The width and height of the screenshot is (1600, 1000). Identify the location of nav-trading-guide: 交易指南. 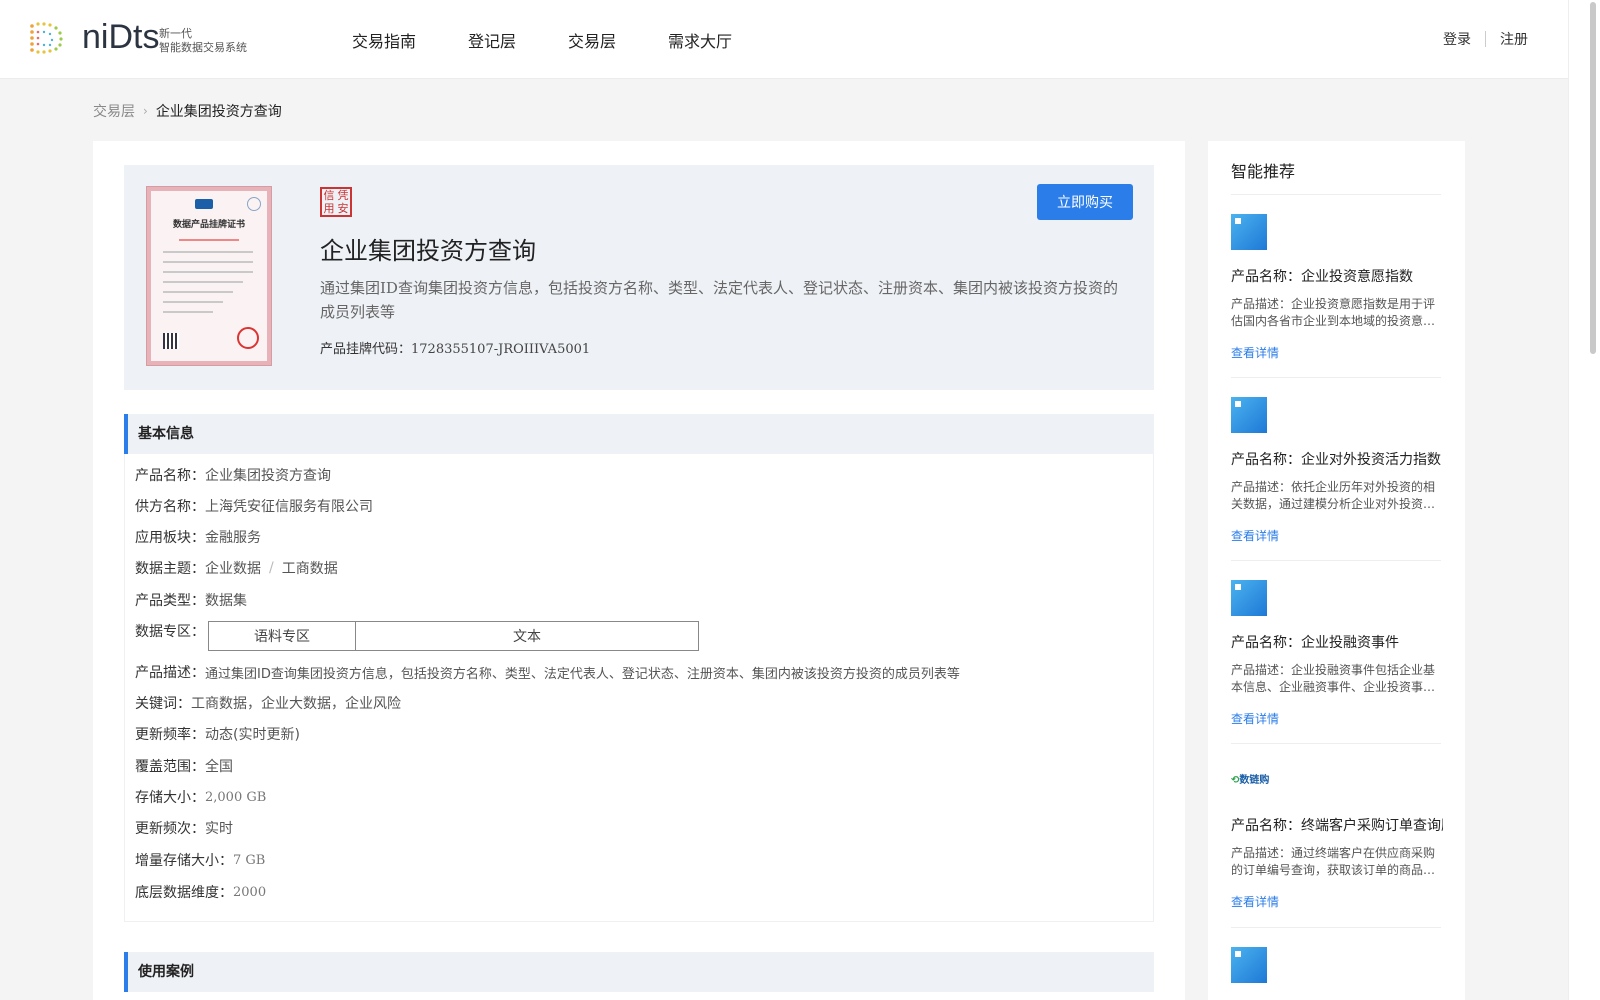
(384, 40).